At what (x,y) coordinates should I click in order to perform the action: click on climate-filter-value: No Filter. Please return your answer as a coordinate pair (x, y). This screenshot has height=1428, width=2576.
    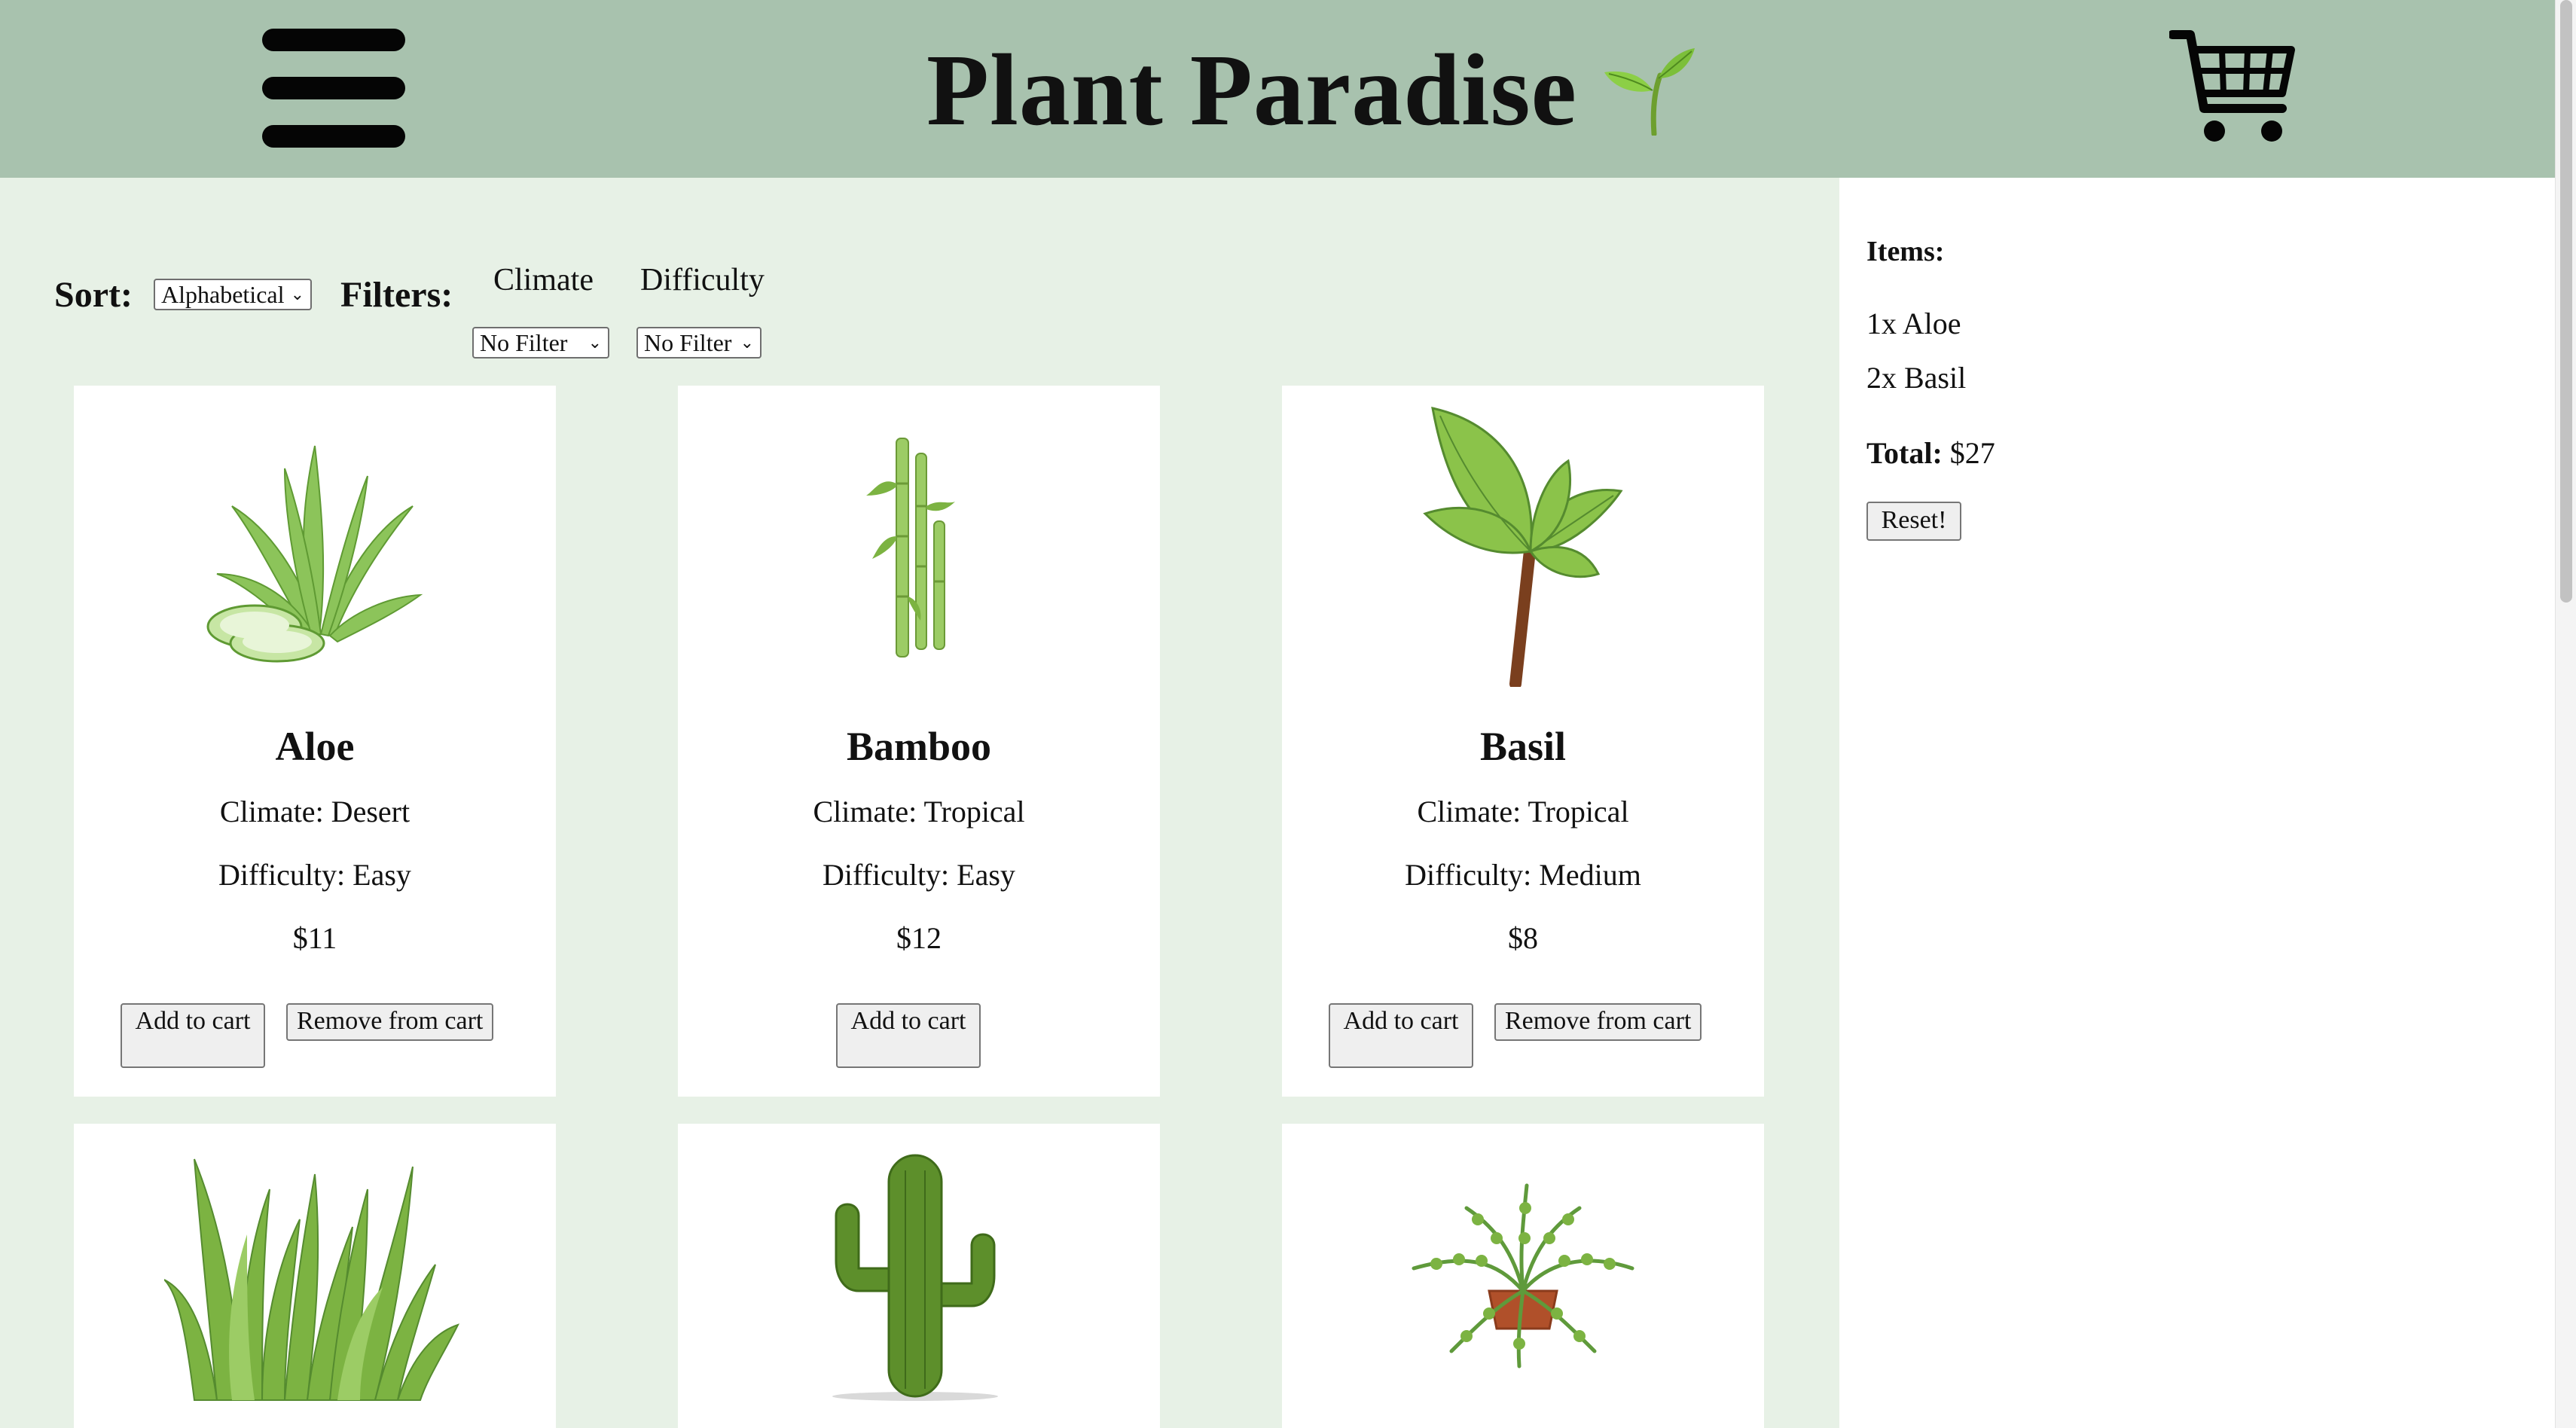
    Looking at the image, I should click on (524, 342).